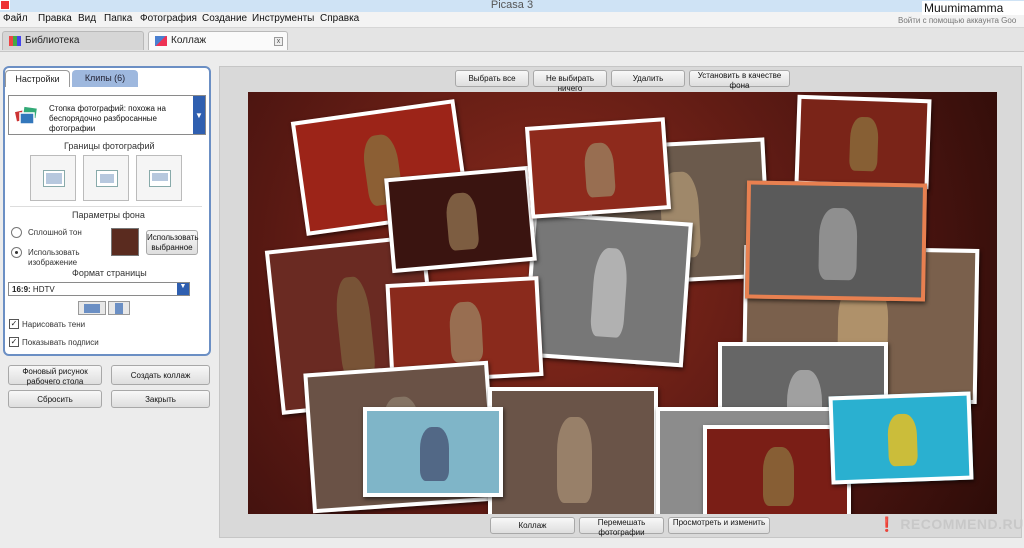 The image size is (1024, 548). What do you see at coordinates (951, 524) in the screenshot?
I see `recommend-watermark: ❗ RECOMMEND.RU` at bounding box center [951, 524].